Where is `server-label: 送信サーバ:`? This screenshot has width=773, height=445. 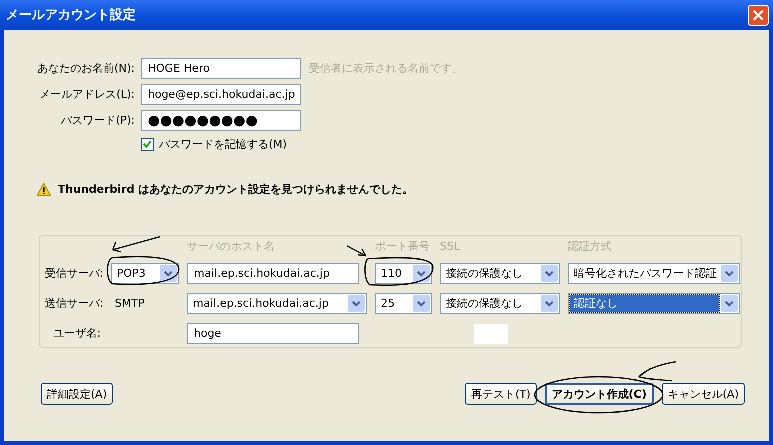
server-label: 送信サーバ: is located at coordinates (75, 303).